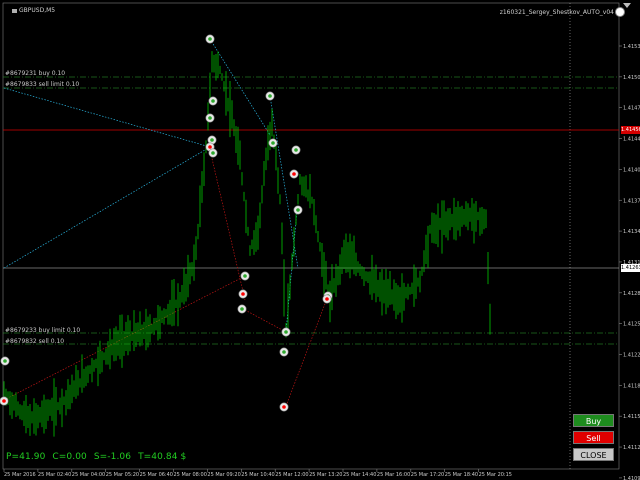 This screenshot has width=640, height=480. What do you see at coordinates (631, 386) in the screenshot?
I see `price-tick-label: 1.41185` at bounding box center [631, 386].